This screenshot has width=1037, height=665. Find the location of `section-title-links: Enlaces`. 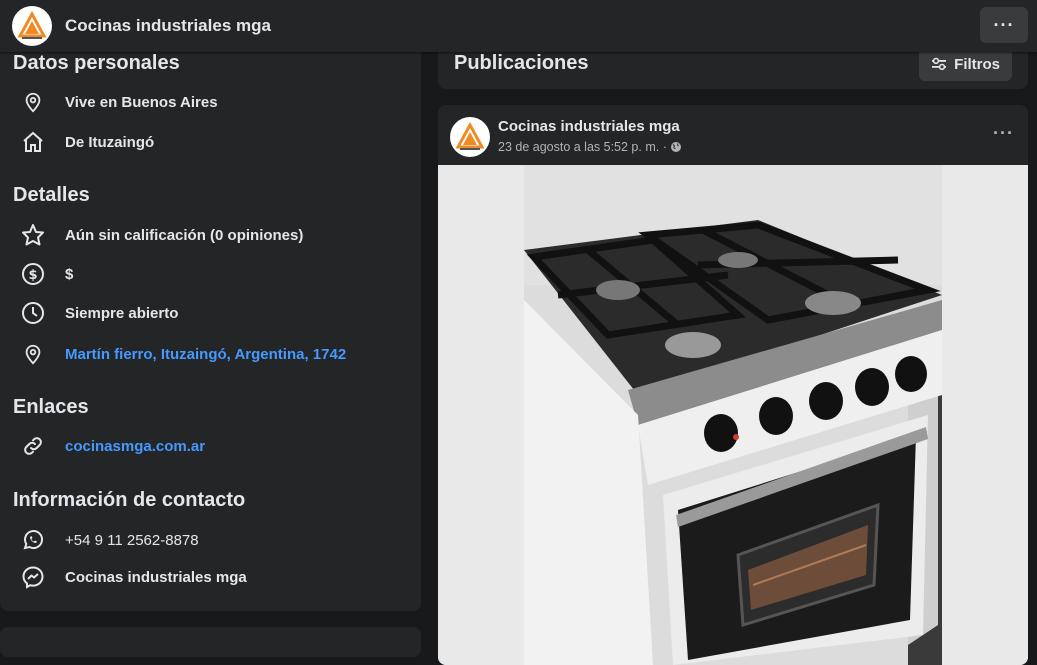

section-title-links: Enlaces is located at coordinates (51, 407).